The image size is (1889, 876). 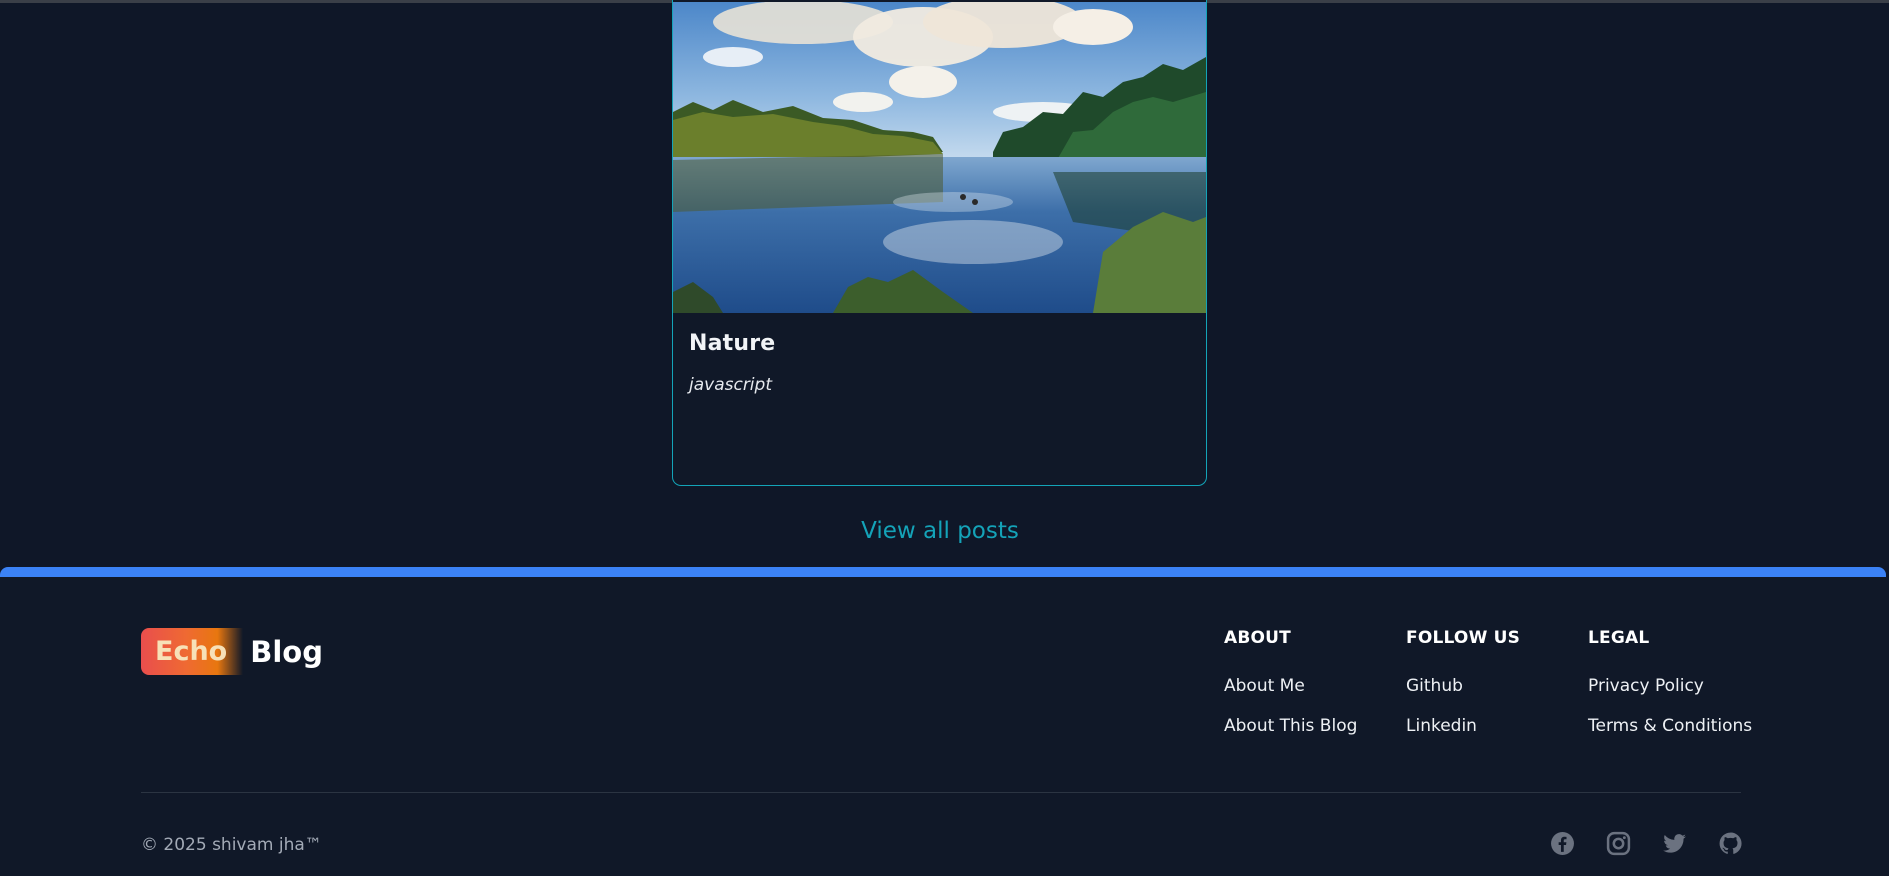 What do you see at coordinates (1646, 843) in the screenshot?
I see `social-links` at bounding box center [1646, 843].